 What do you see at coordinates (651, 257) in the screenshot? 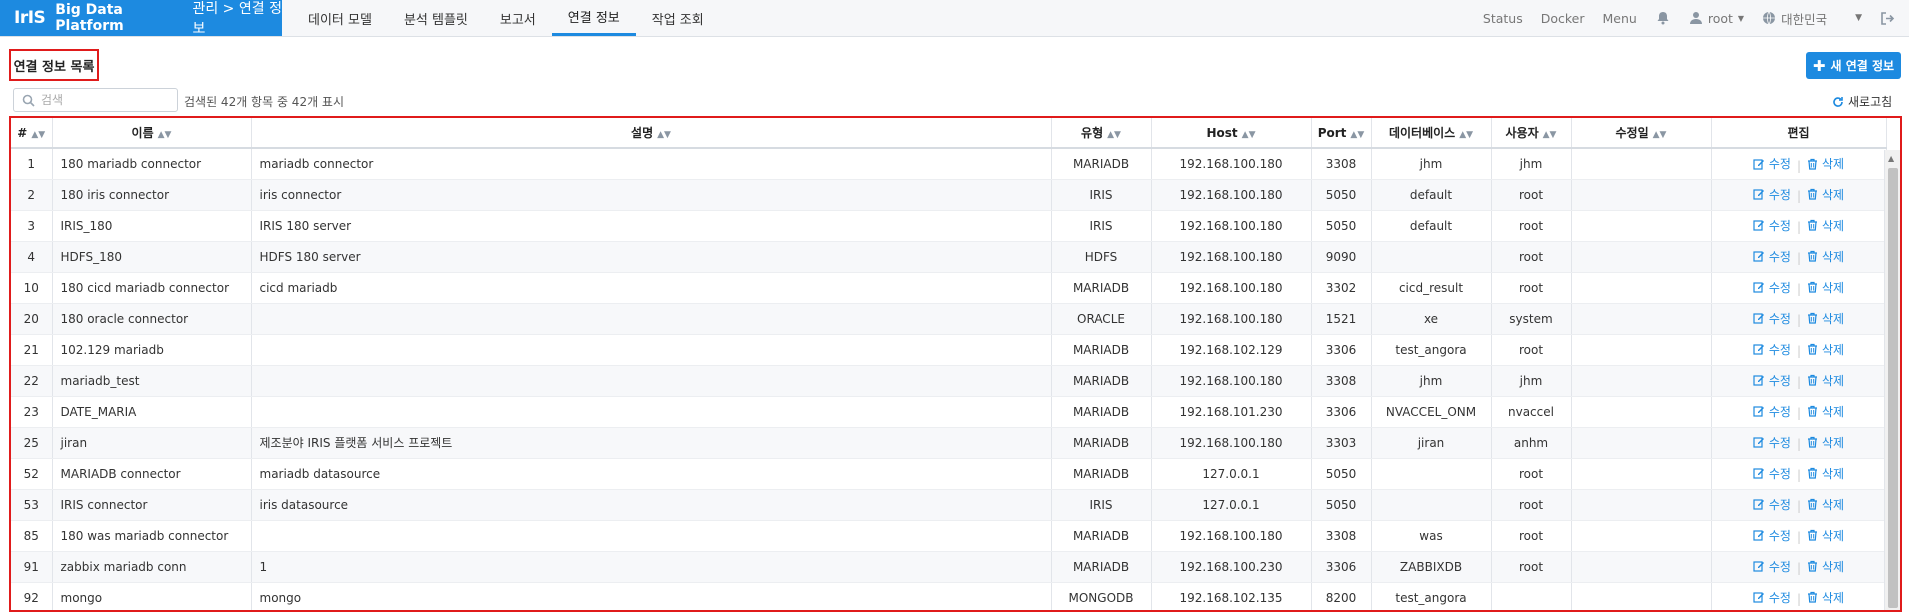
I see `row-description: HDFS 180 server` at bounding box center [651, 257].